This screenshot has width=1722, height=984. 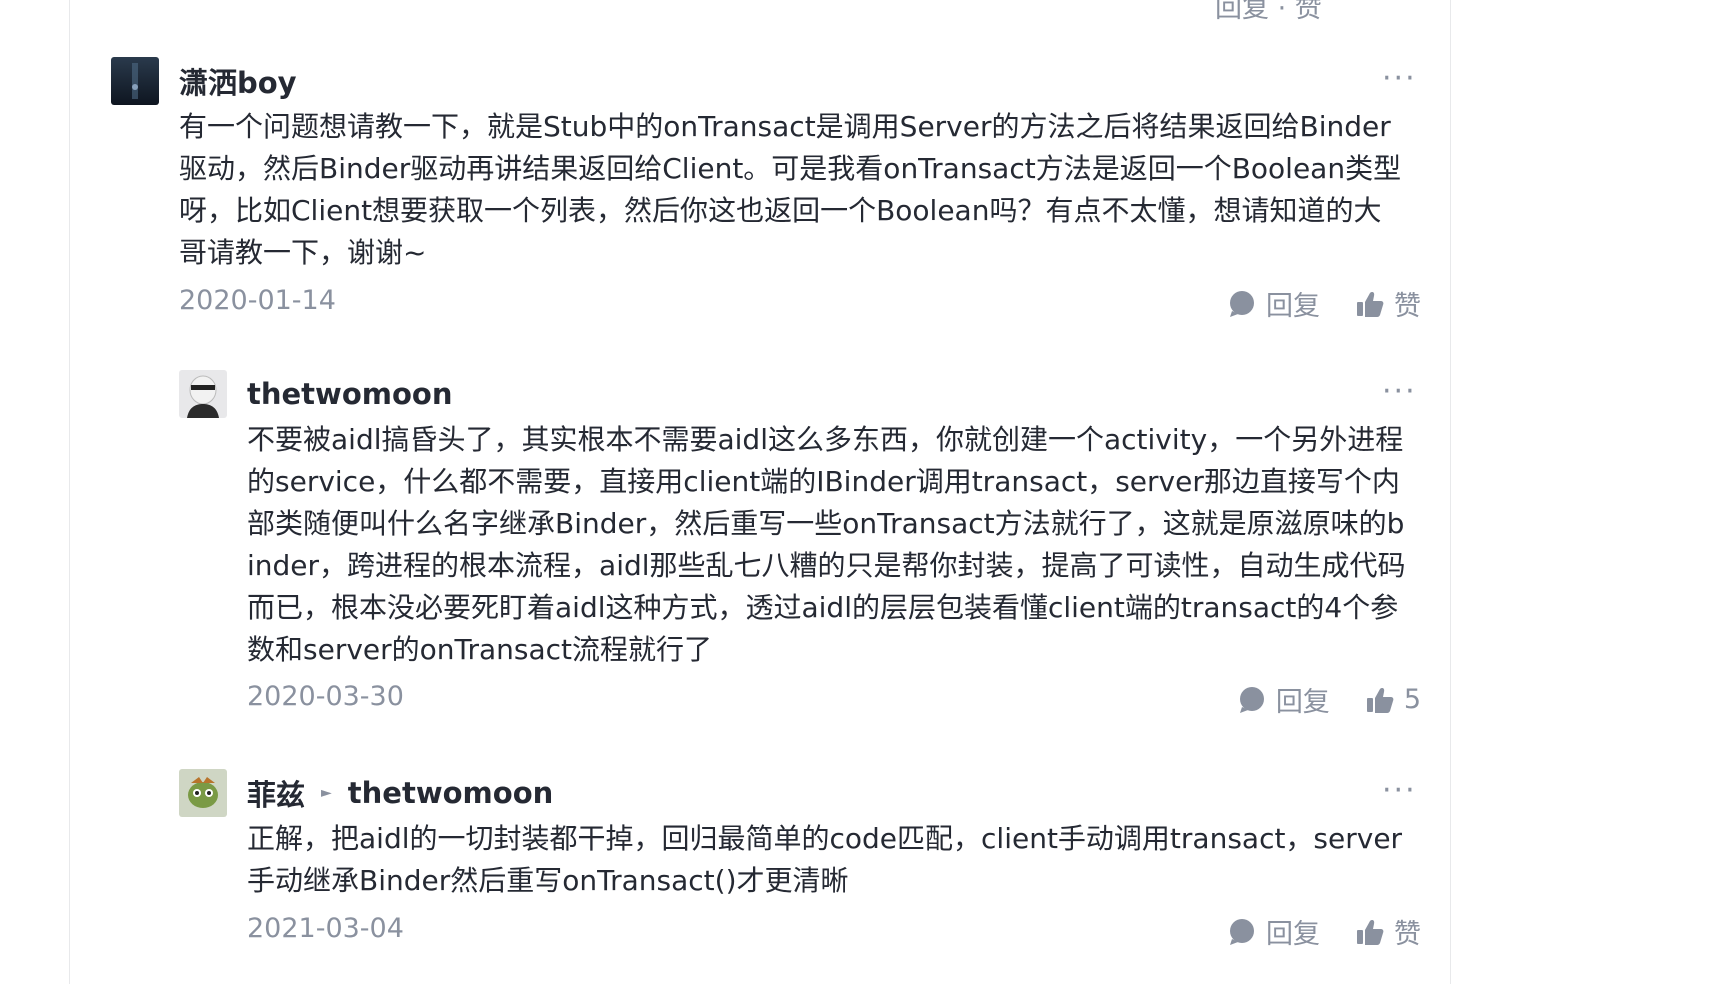 What do you see at coordinates (325, 928) in the screenshot?
I see `comment-date: 2021-03-04` at bounding box center [325, 928].